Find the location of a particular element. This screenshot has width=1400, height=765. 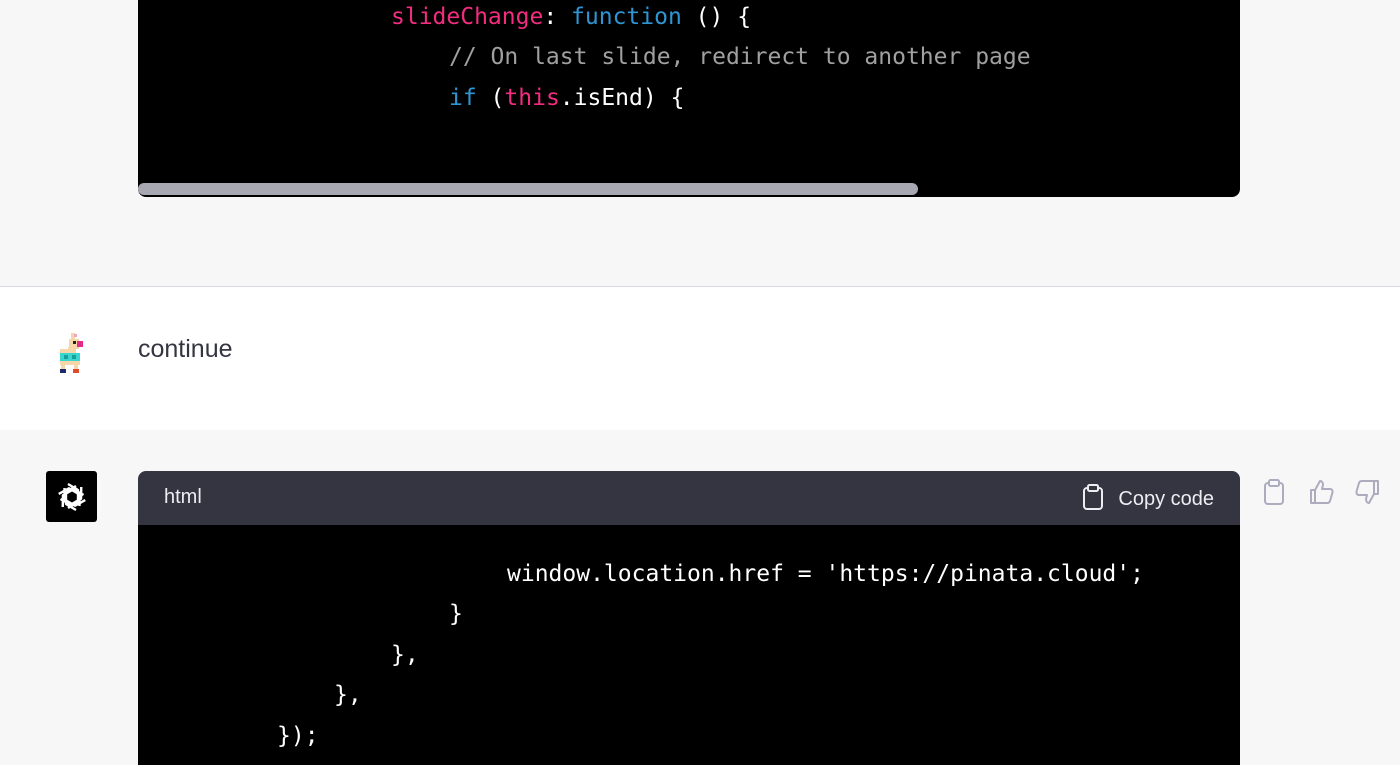

llama-avatar-icon is located at coordinates (71, 354).